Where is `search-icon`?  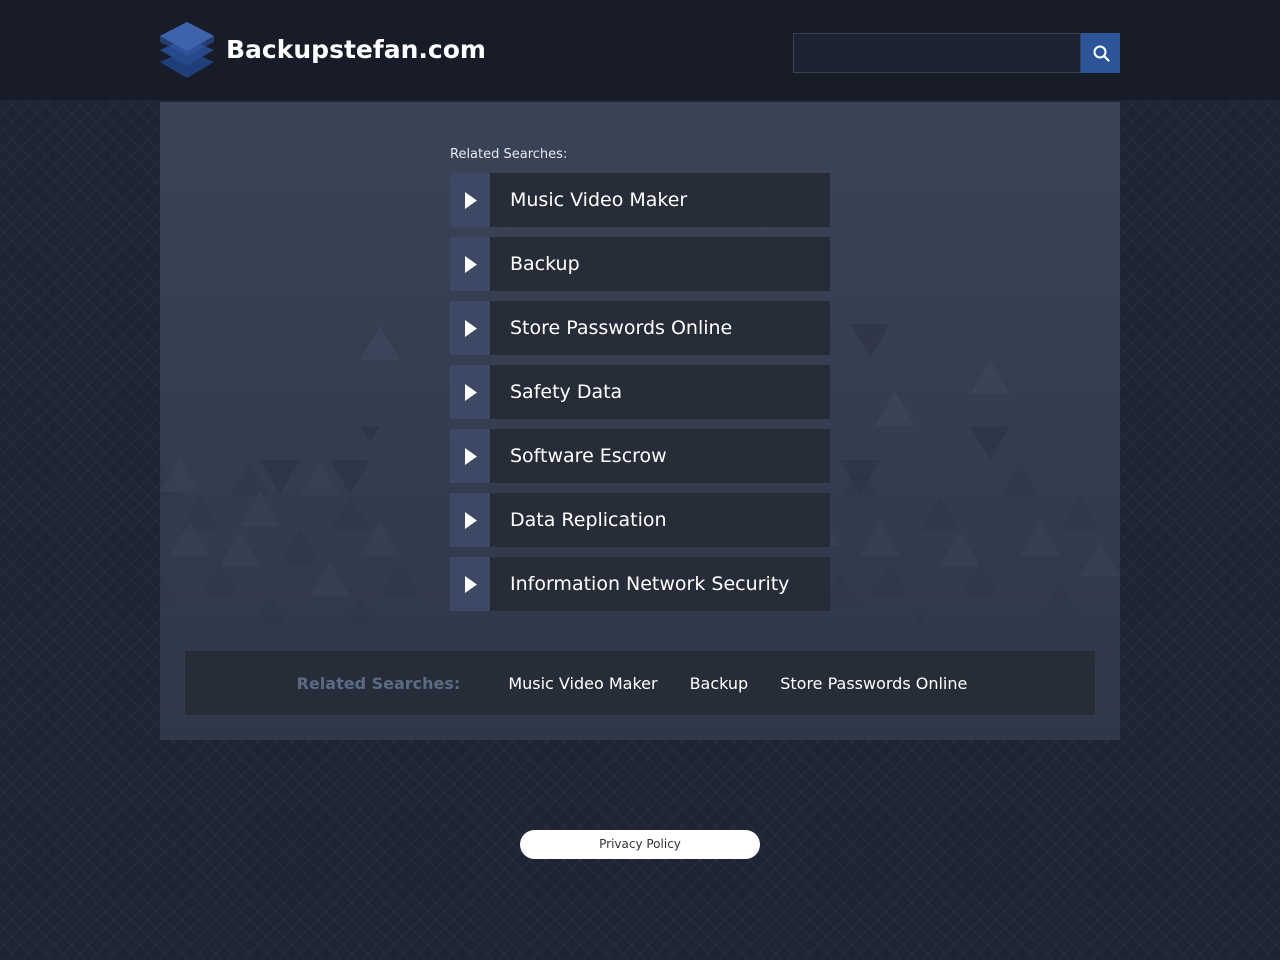 search-icon is located at coordinates (1101, 53).